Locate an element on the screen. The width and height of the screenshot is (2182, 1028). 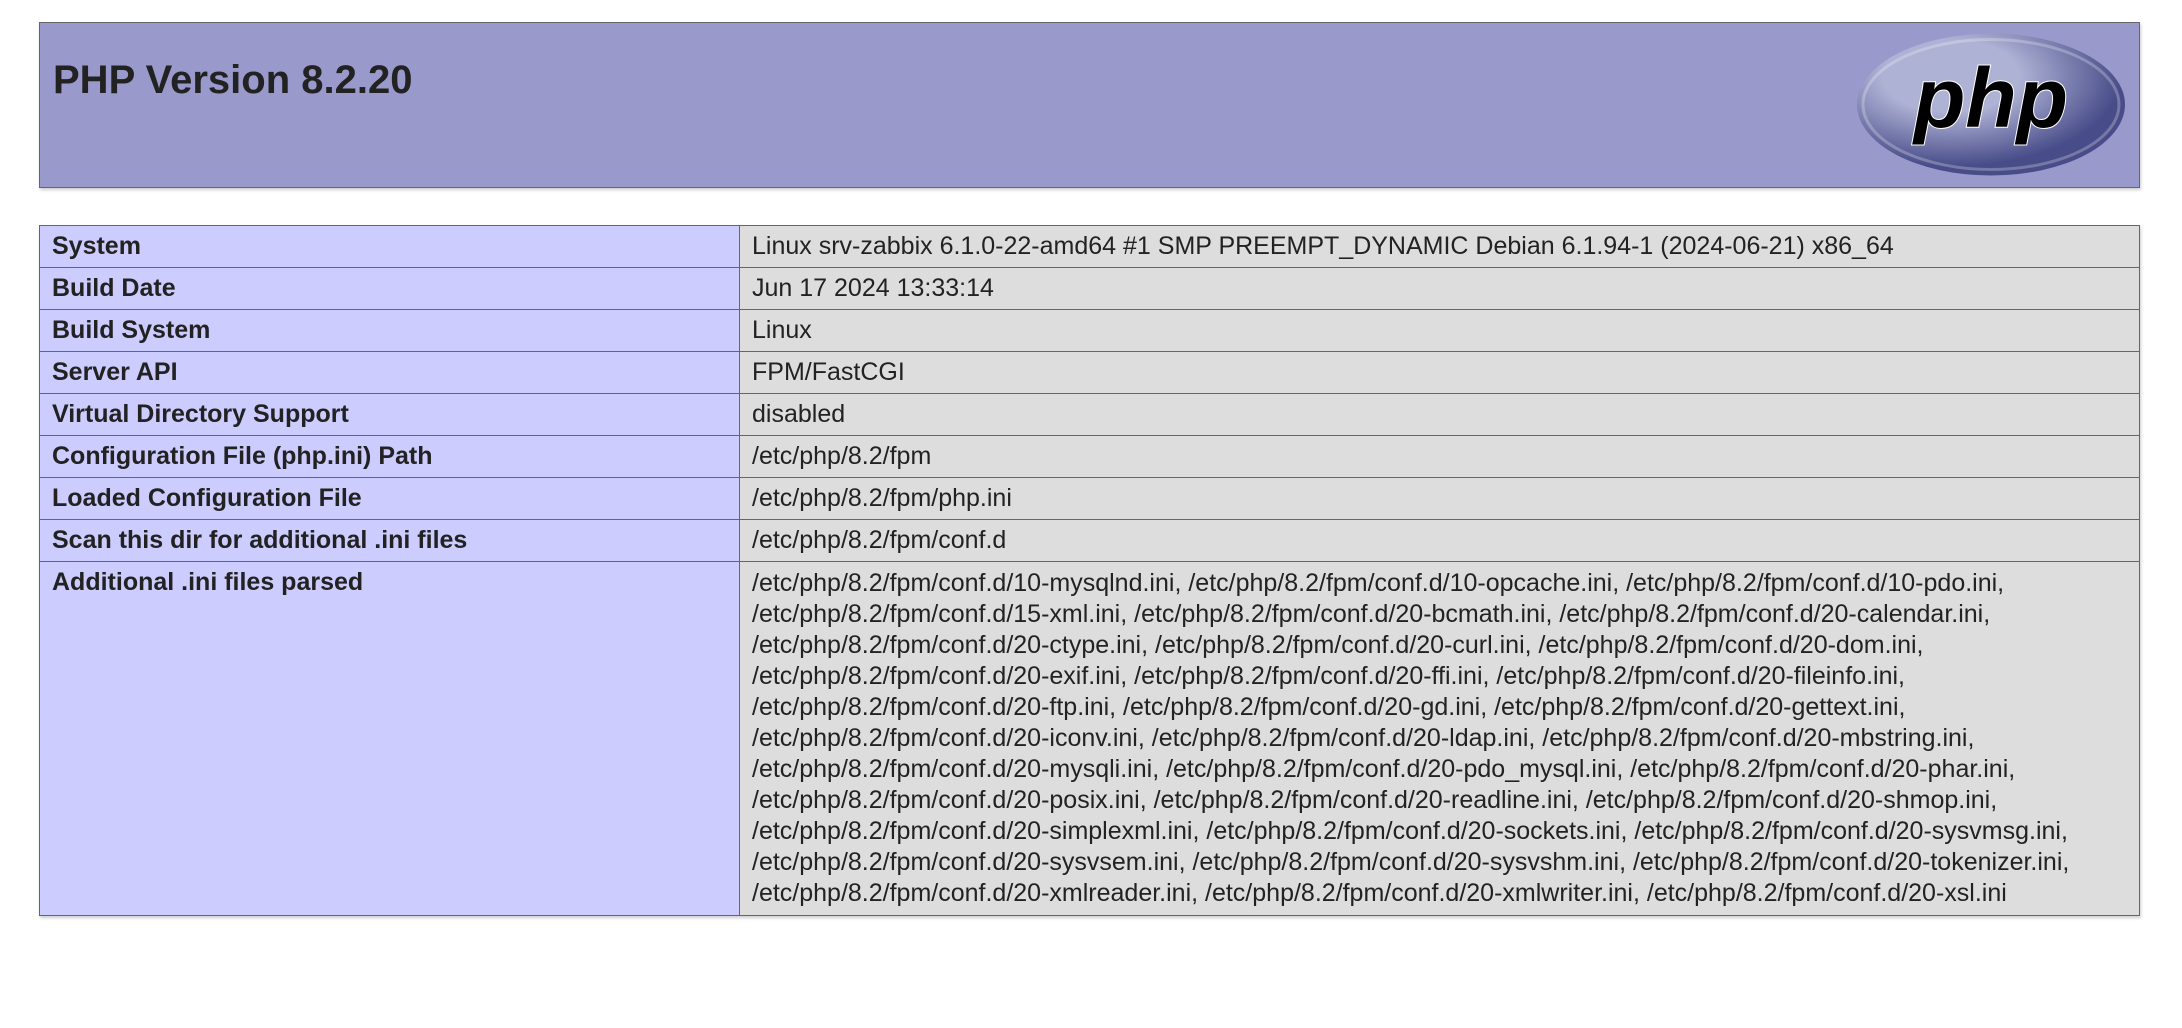
info-row: Build Date Jun 17 2024 13:33:14 is located at coordinates (1089, 288).